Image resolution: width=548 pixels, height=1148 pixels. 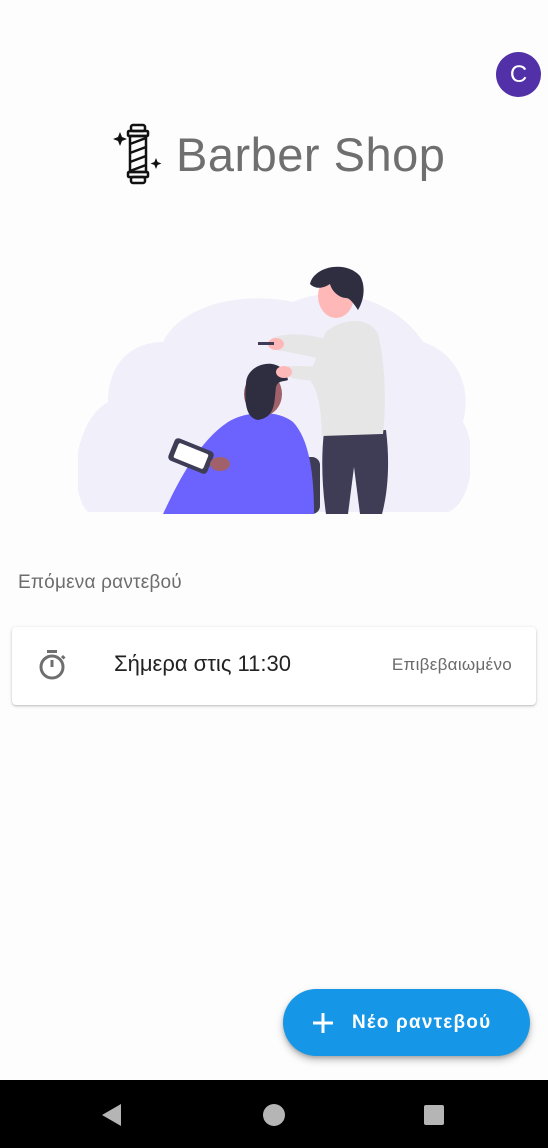 What do you see at coordinates (137, 154) in the screenshot?
I see `barber-pole-icon` at bounding box center [137, 154].